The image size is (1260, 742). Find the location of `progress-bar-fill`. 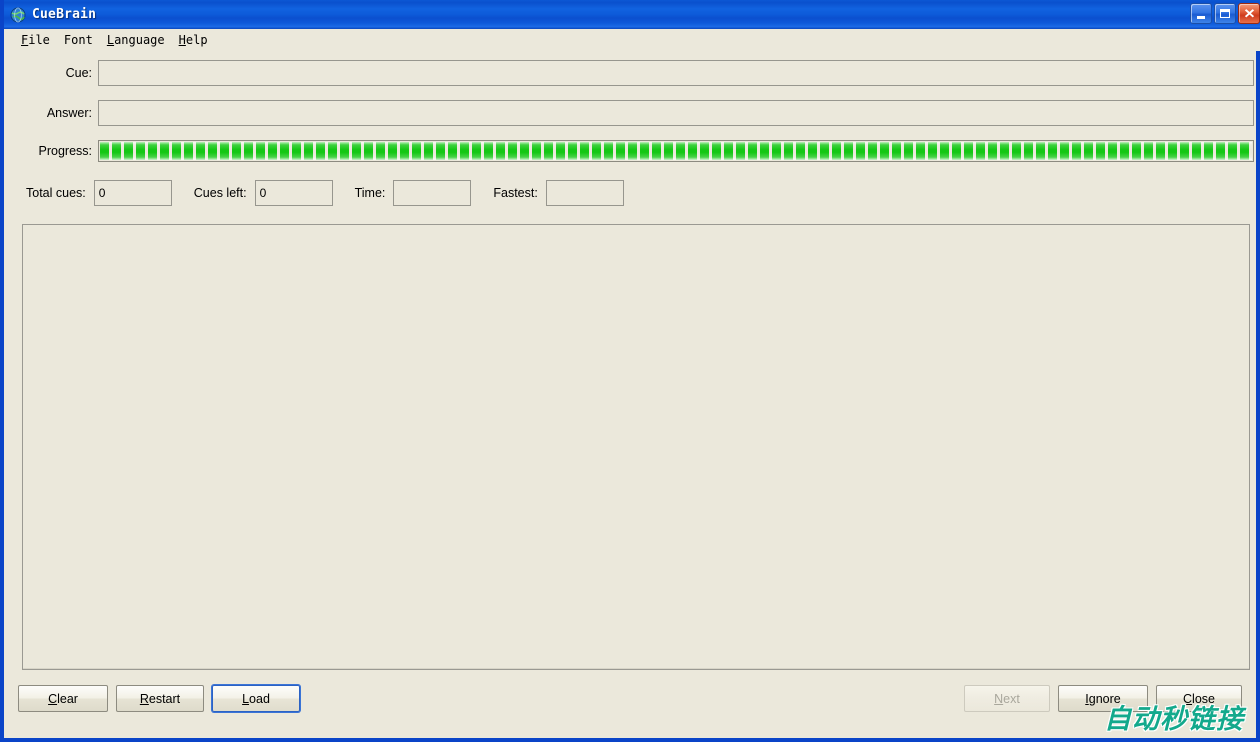

progress-bar-fill is located at coordinates (676, 151).